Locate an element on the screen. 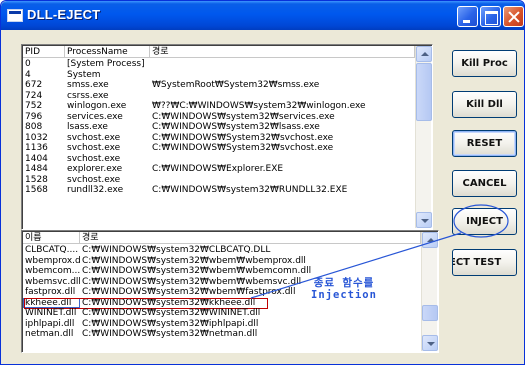 This screenshot has width=525, height=365. process-row: 724 csrss.exe is located at coordinates (219, 96).